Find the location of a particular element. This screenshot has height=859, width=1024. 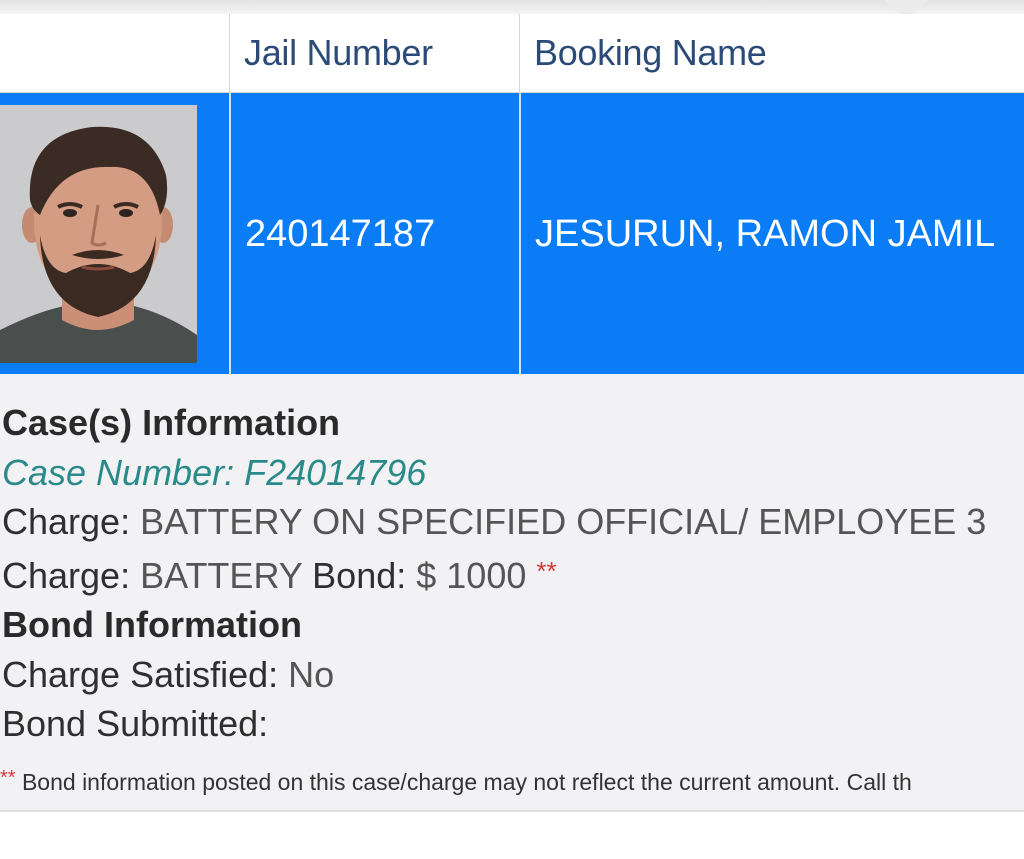

jail-number-cell: 240147187 is located at coordinates (374, 234).